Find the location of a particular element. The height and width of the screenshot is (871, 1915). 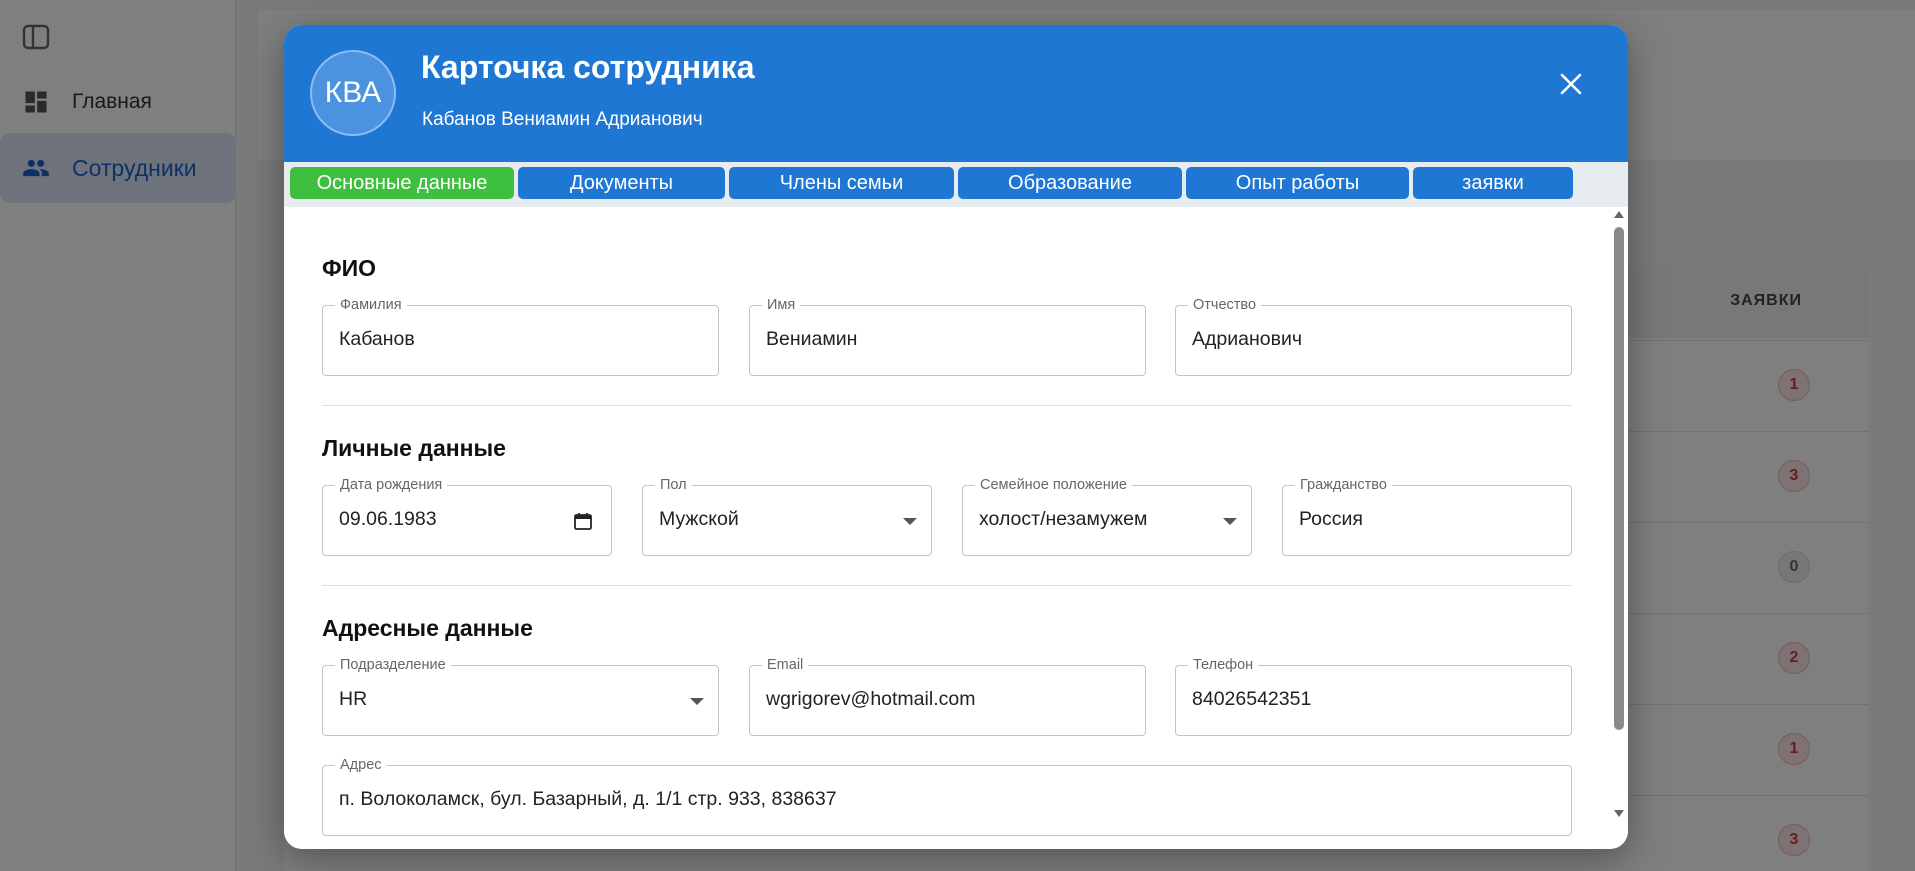

field-label: Телефон is located at coordinates (1223, 665).